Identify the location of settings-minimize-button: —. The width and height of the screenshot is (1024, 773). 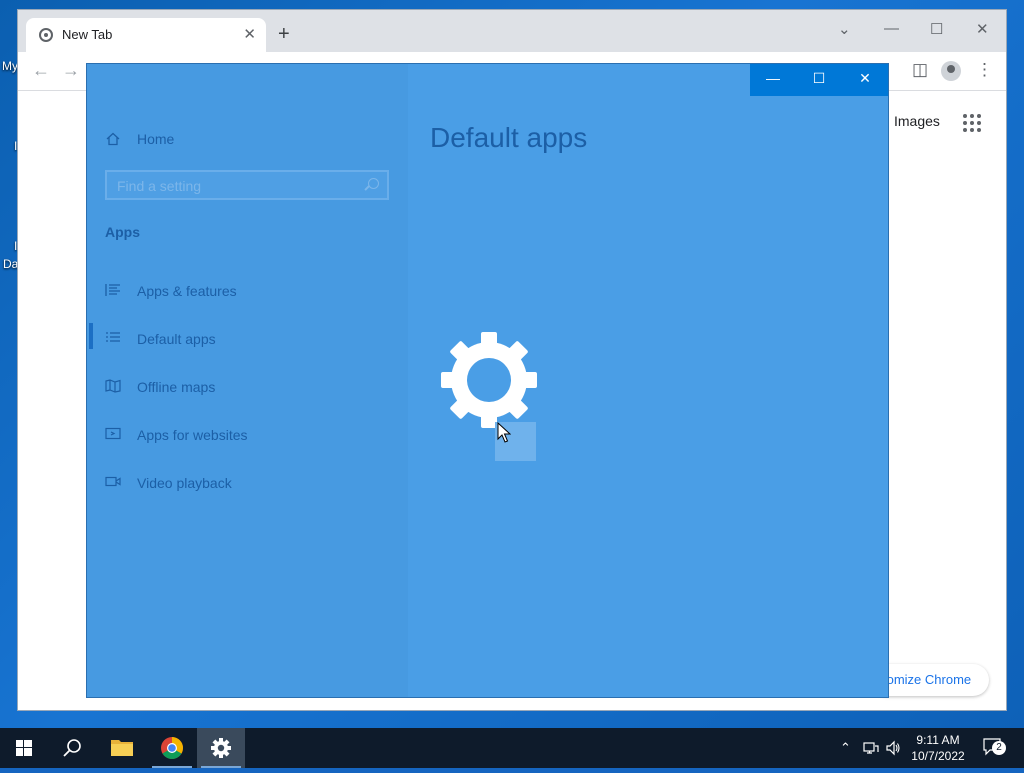
(773, 80).